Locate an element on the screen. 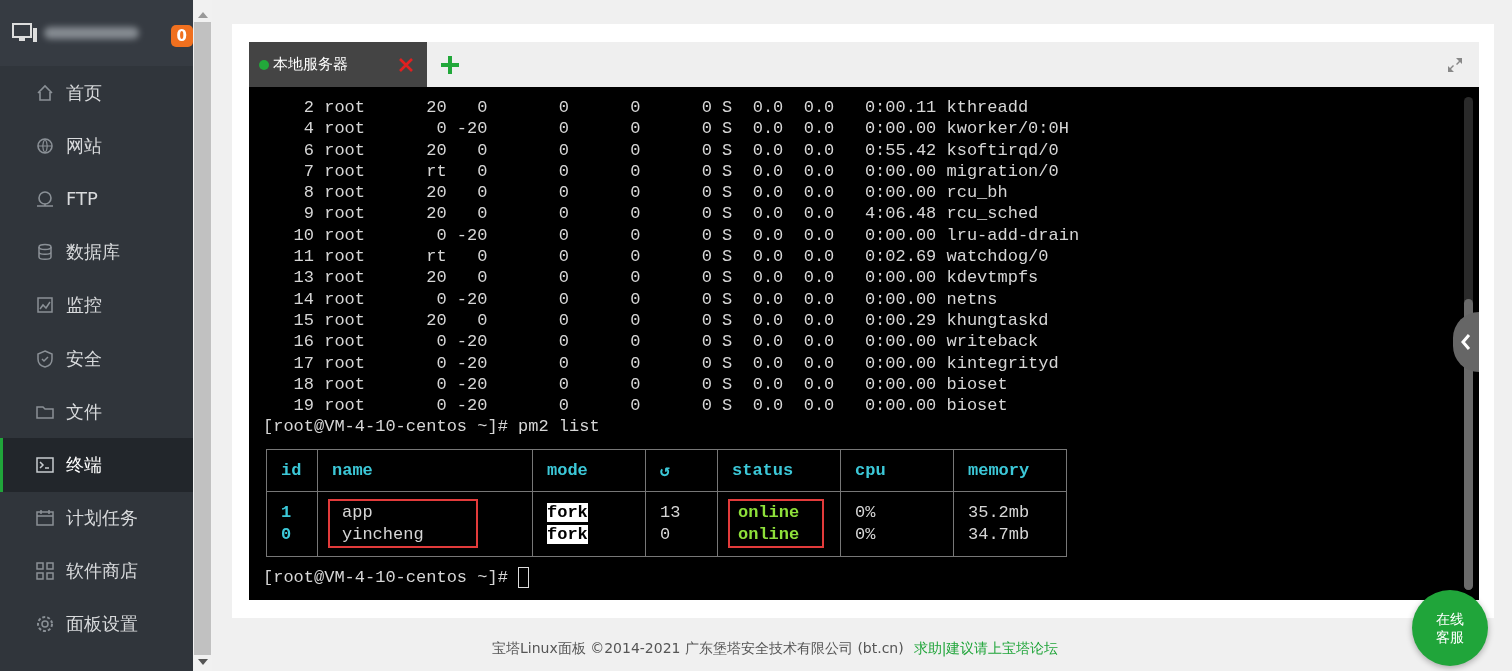 The width and height of the screenshot is (1512, 671). scrollbar-thumb is located at coordinates (202, 338).